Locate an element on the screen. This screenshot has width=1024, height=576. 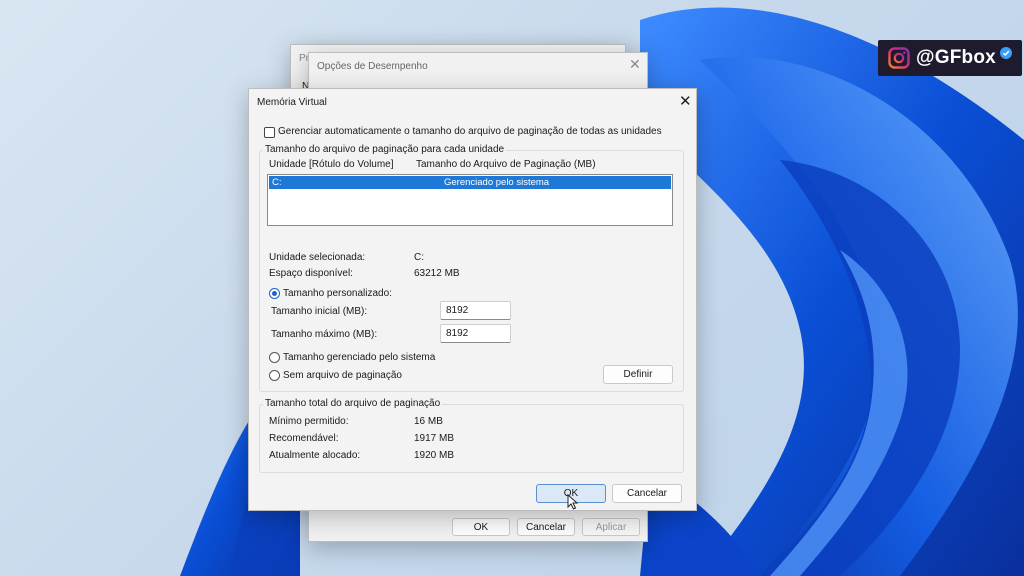
watermark-badge: @GFbox is located at coordinates (950, 58).